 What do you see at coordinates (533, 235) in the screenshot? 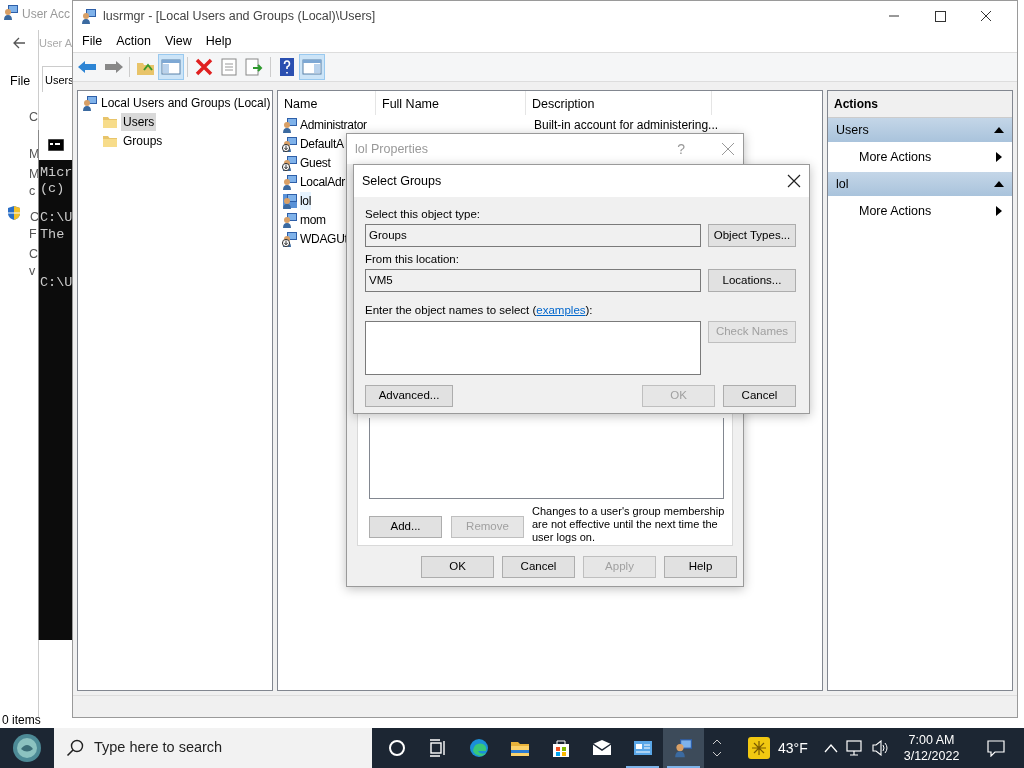
I see `object-type-field: Groups` at bounding box center [533, 235].